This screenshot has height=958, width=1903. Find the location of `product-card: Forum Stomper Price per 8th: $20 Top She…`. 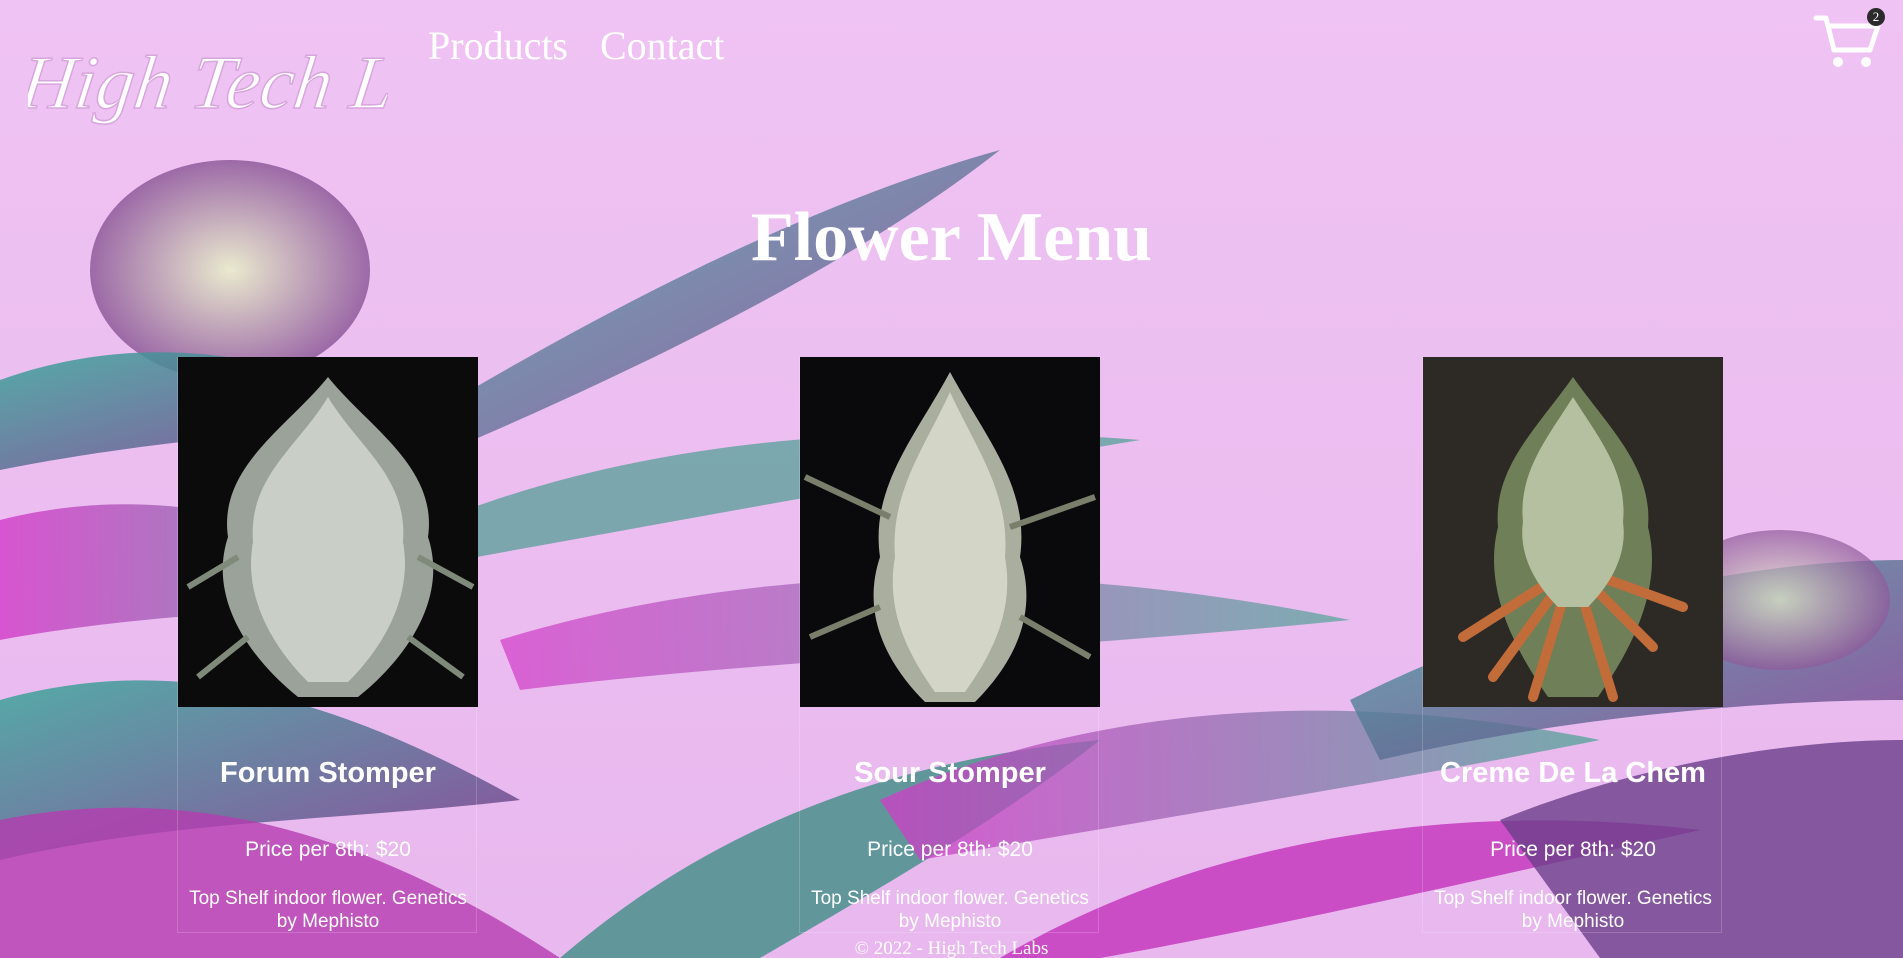

product-card: Forum Stomper Price per 8th: $20 Top She… is located at coordinates (327, 645).